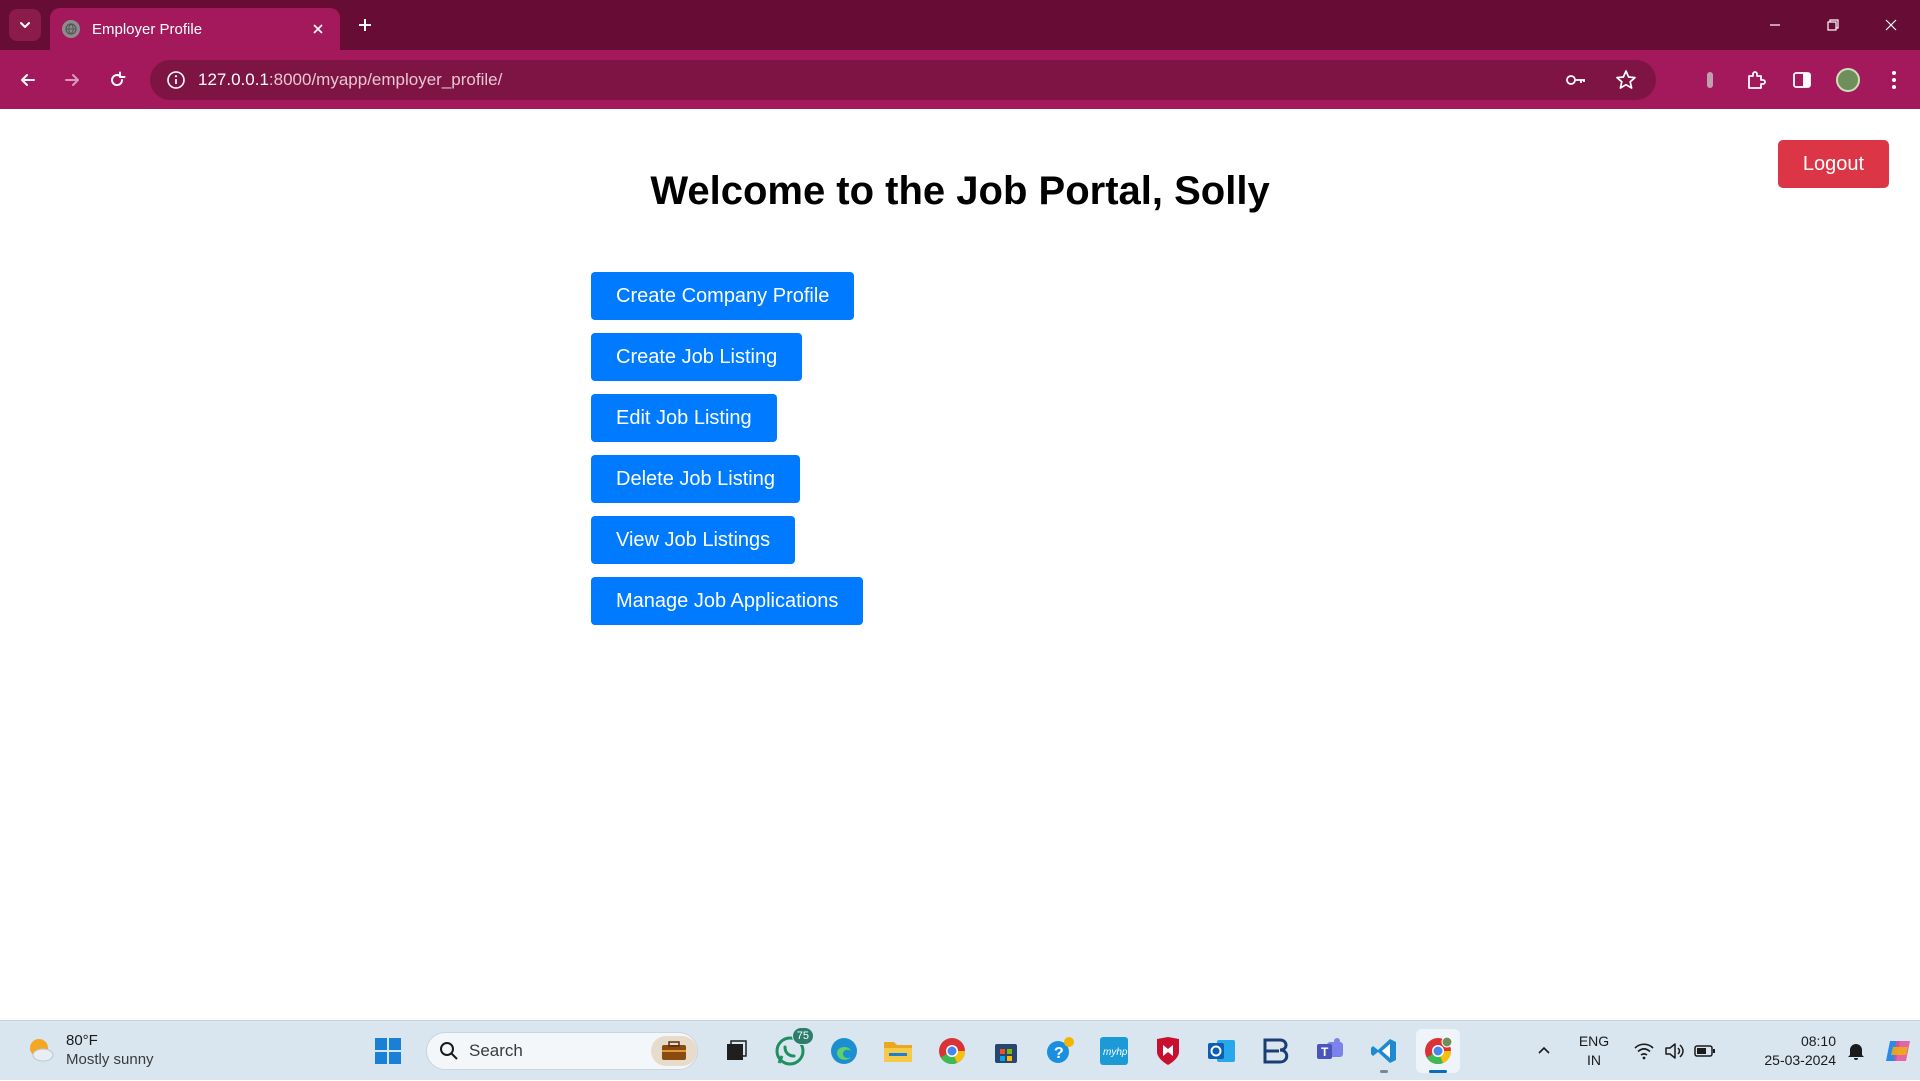 Image resolution: width=1920 pixels, height=1081 pixels. I want to click on start-button, so click(388, 1051).